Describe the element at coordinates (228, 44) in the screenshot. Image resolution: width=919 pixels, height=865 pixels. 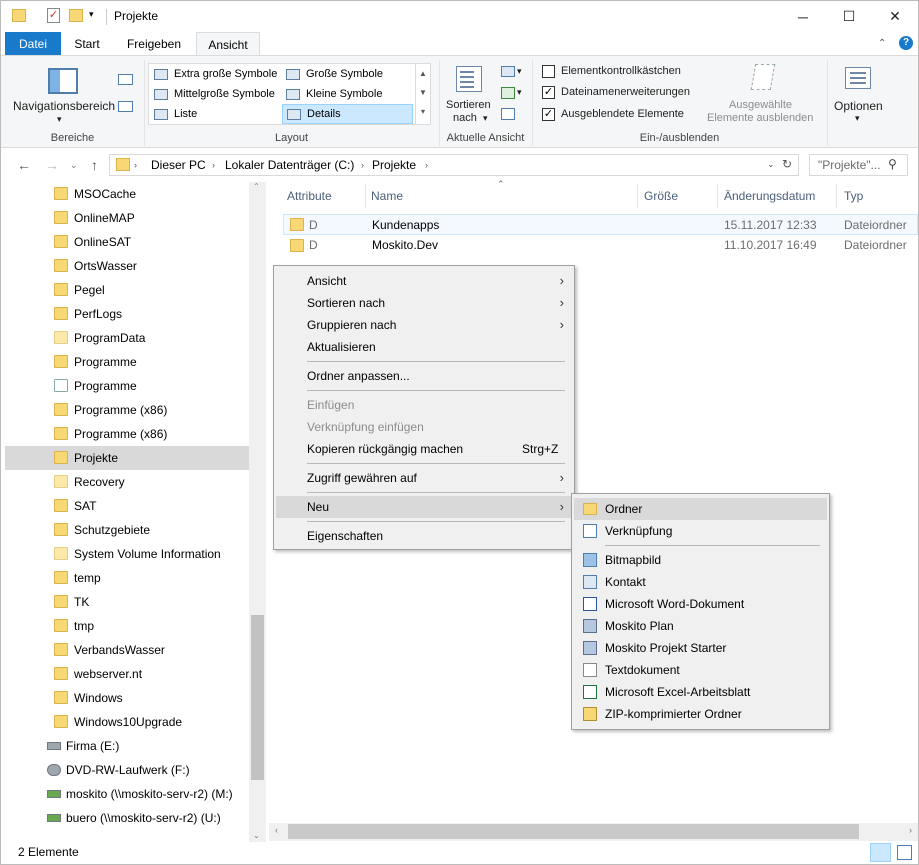
I see `tab-ansicht: Ansicht` at that location.